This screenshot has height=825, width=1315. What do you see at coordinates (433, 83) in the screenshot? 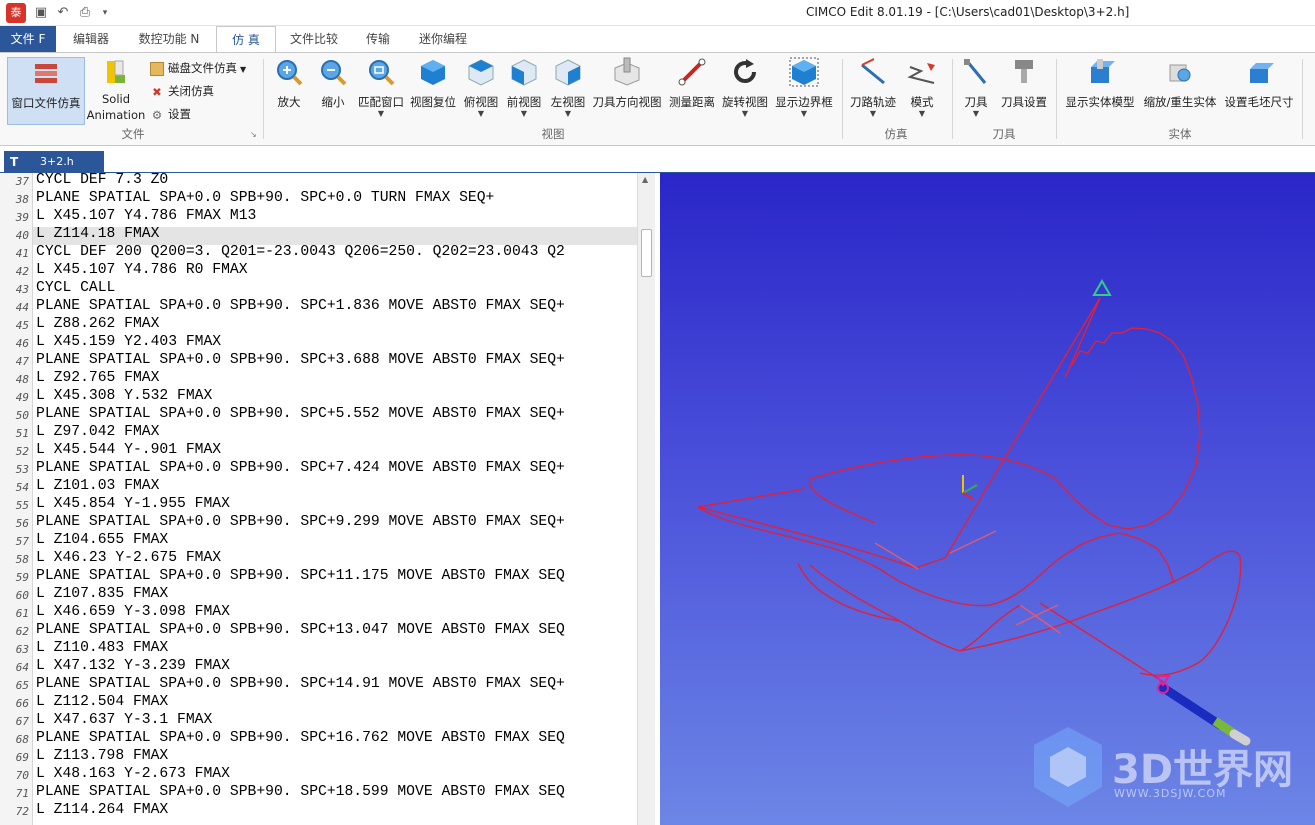
I see `view-reset-button: 视图复位` at bounding box center [433, 83].